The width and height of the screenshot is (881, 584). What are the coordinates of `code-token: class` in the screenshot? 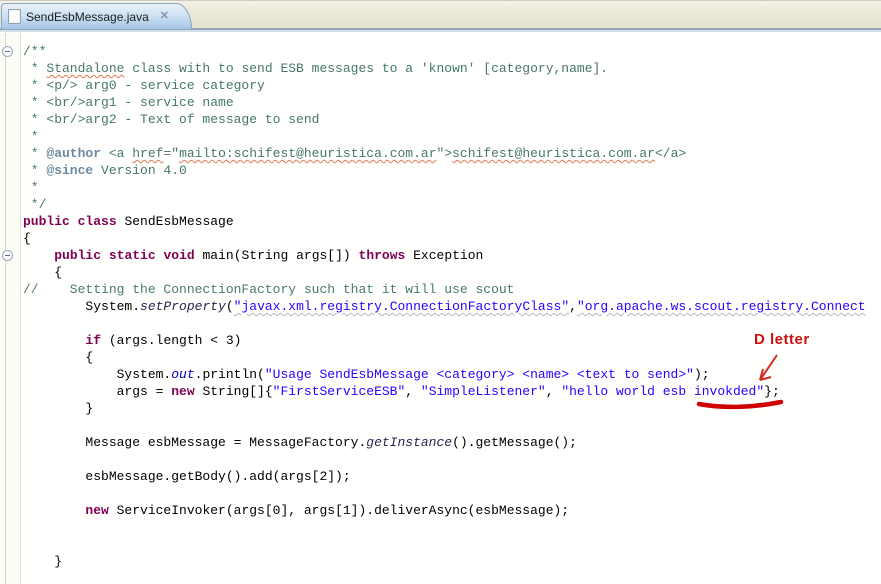 It's located at (97, 221).